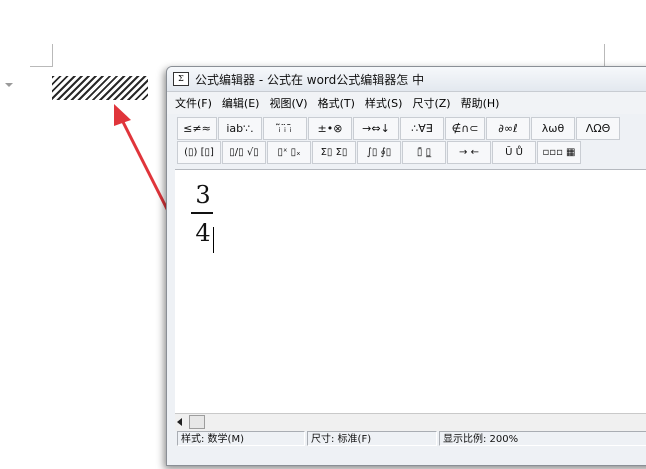  Describe the element at coordinates (508, 128) in the screenshot. I see `misc-symbols-icon: ∂∞ℓ` at that location.